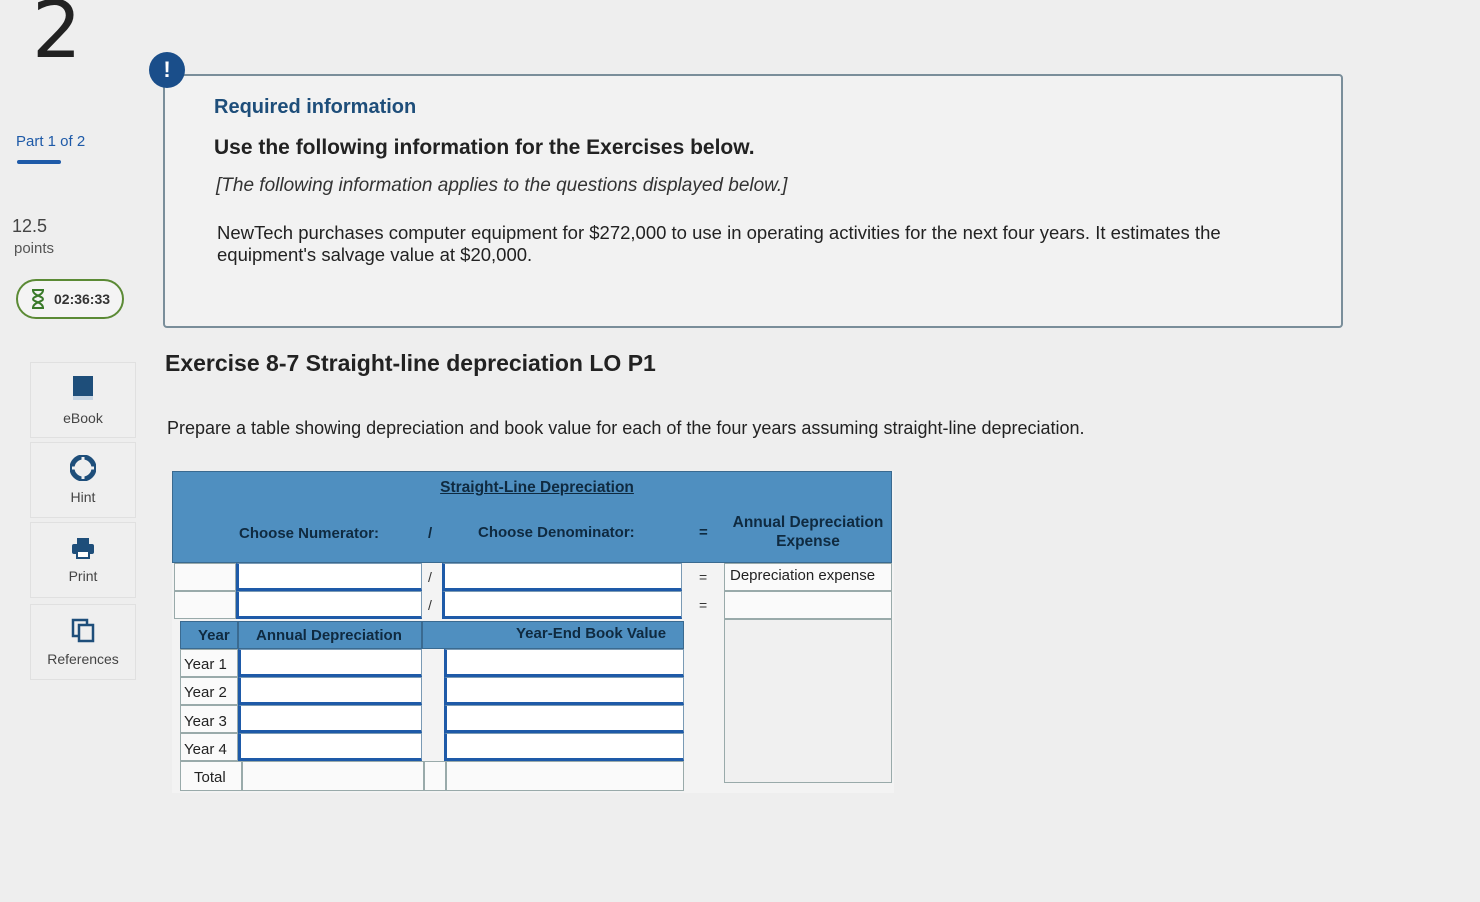 This screenshot has width=1480, height=902. What do you see at coordinates (333, 776) in the screenshot?
I see `total-dep-cell` at bounding box center [333, 776].